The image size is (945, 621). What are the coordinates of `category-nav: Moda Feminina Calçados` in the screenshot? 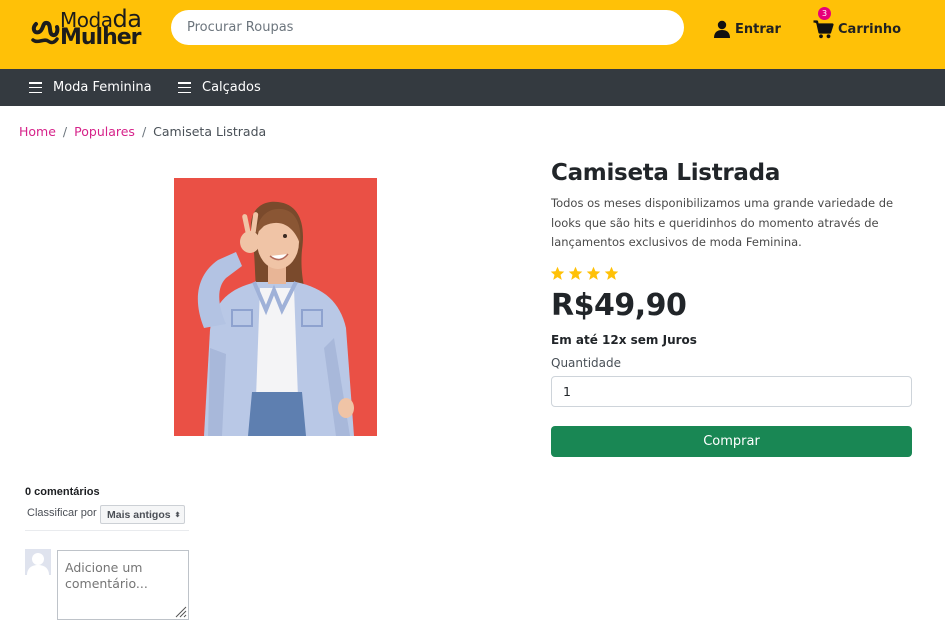 It's located at (472, 87).